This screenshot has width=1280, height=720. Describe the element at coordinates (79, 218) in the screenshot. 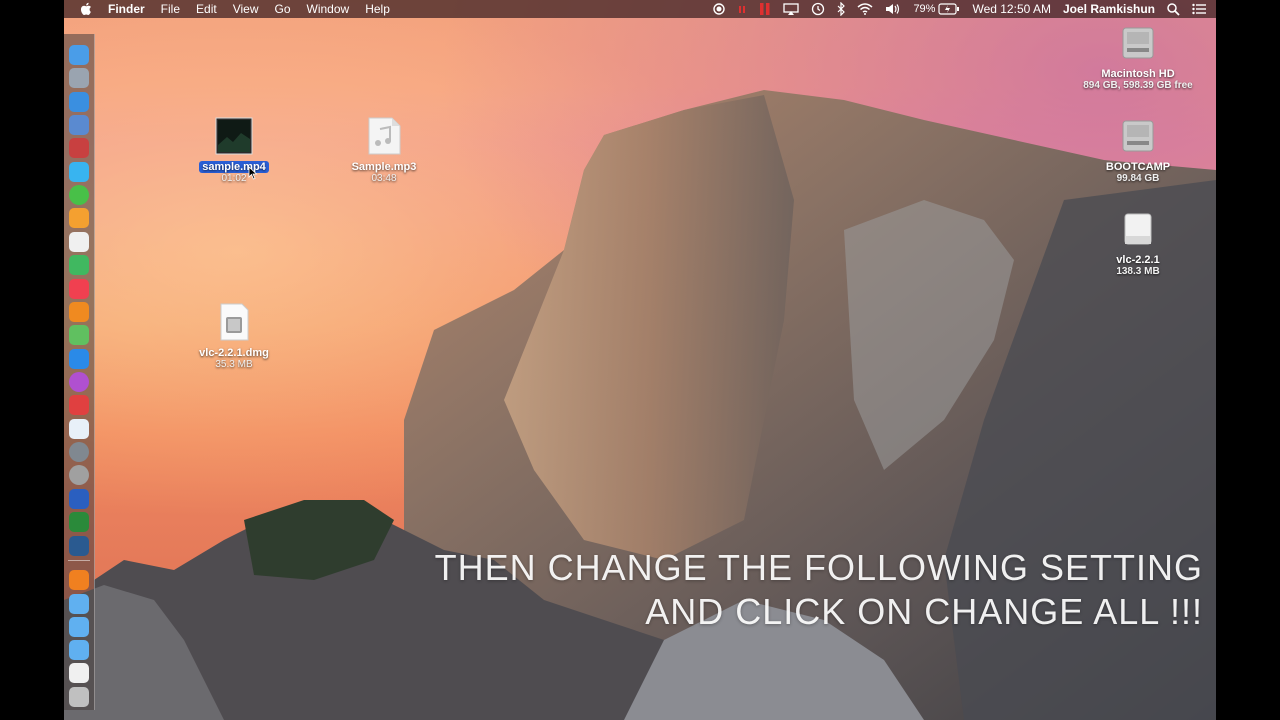

I see `photos-icon` at that location.